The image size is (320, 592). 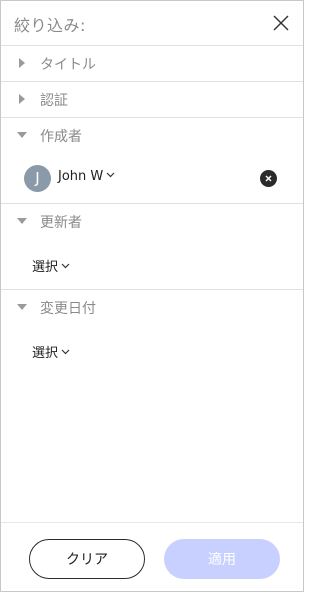 I want to click on section-creator: 作成者 J John W, so click(x=152, y=160).